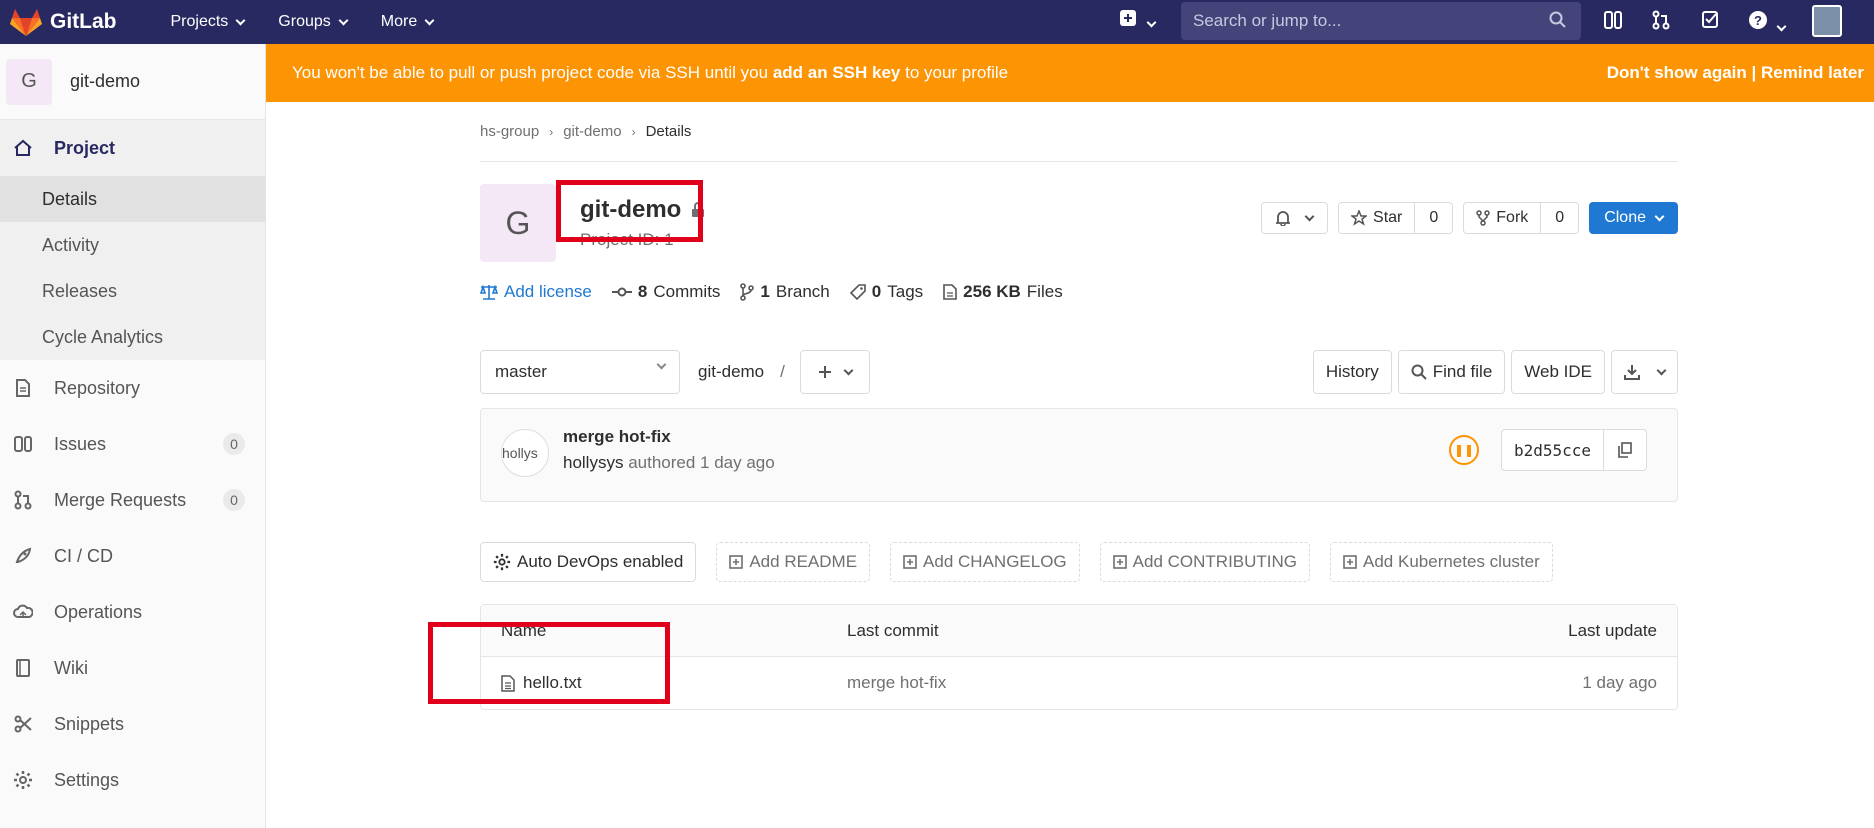 The height and width of the screenshot is (828, 1874). Describe the element at coordinates (592, 131) in the screenshot. I see `breadcrumb-project: git-demo` at that location.